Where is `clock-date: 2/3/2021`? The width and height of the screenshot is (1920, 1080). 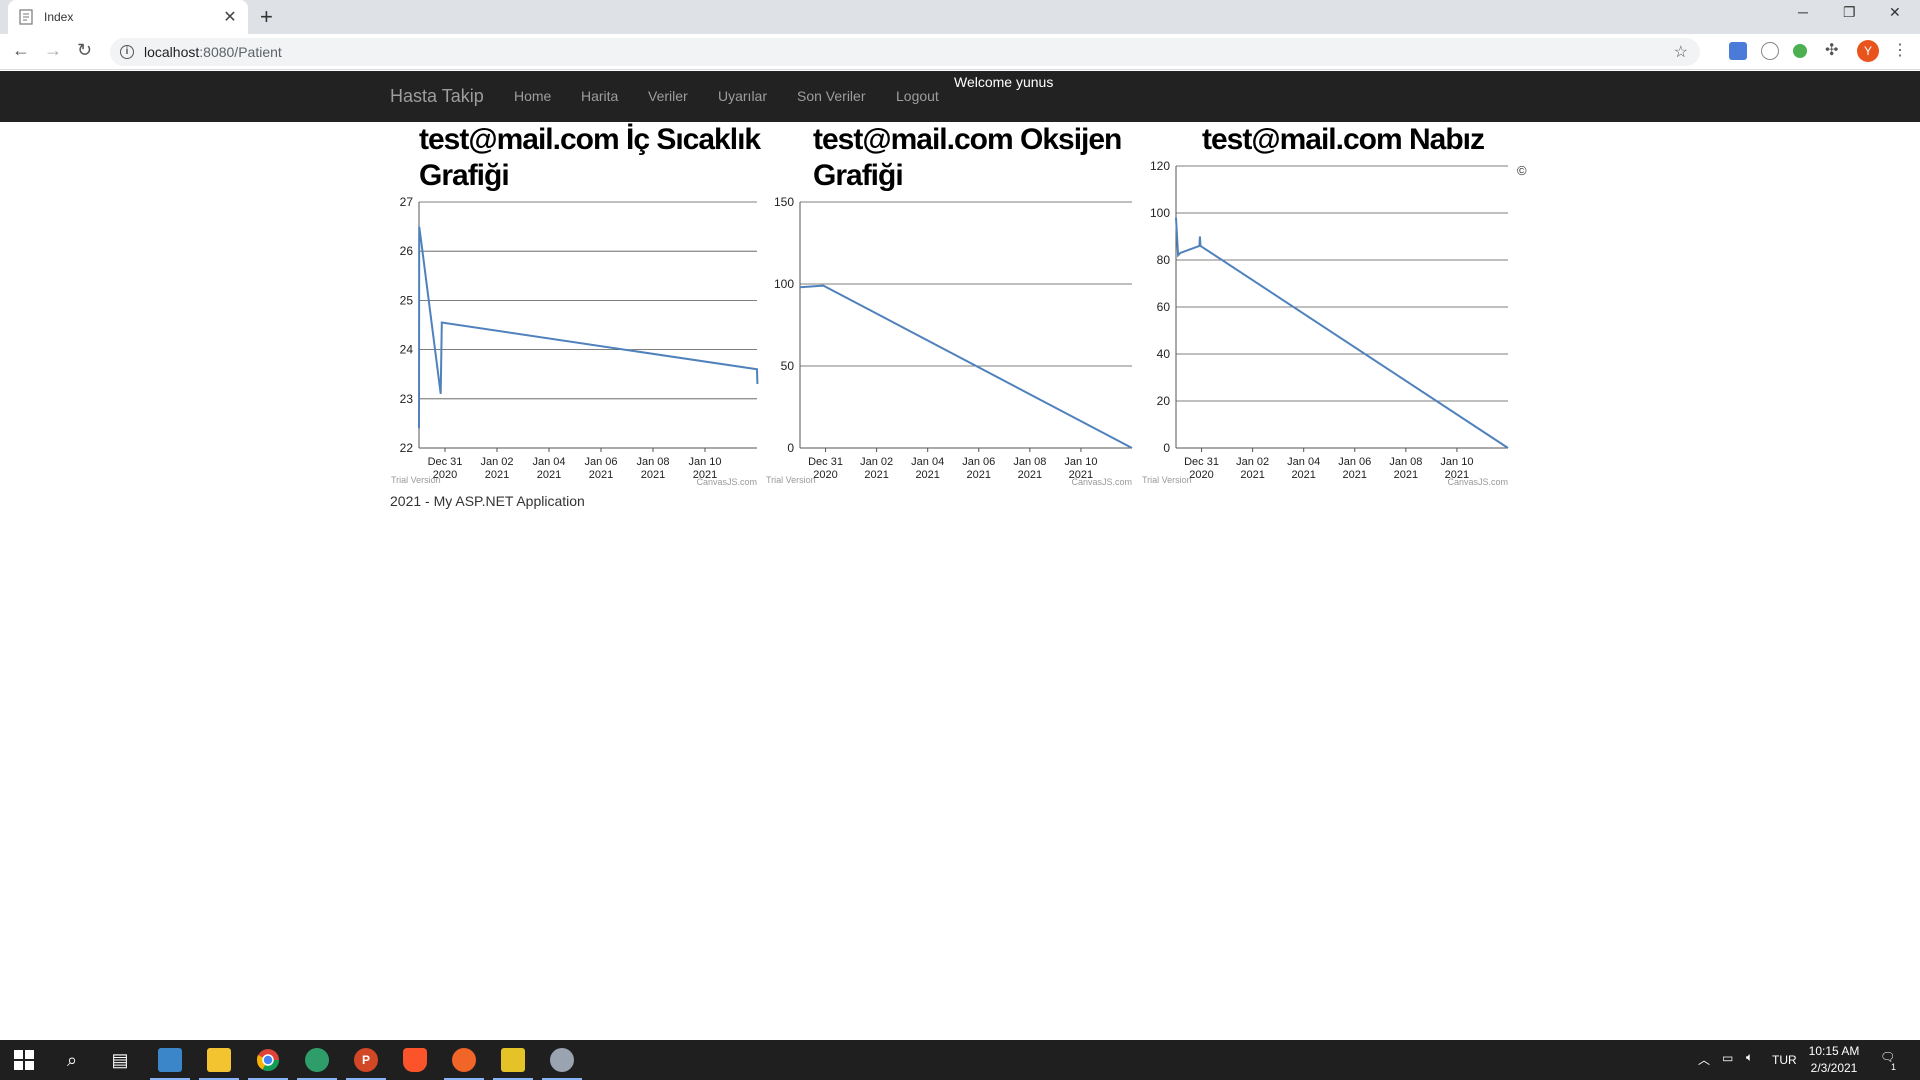 clock-date: 2/3/2021 is located at coordinates (1834, 1068).